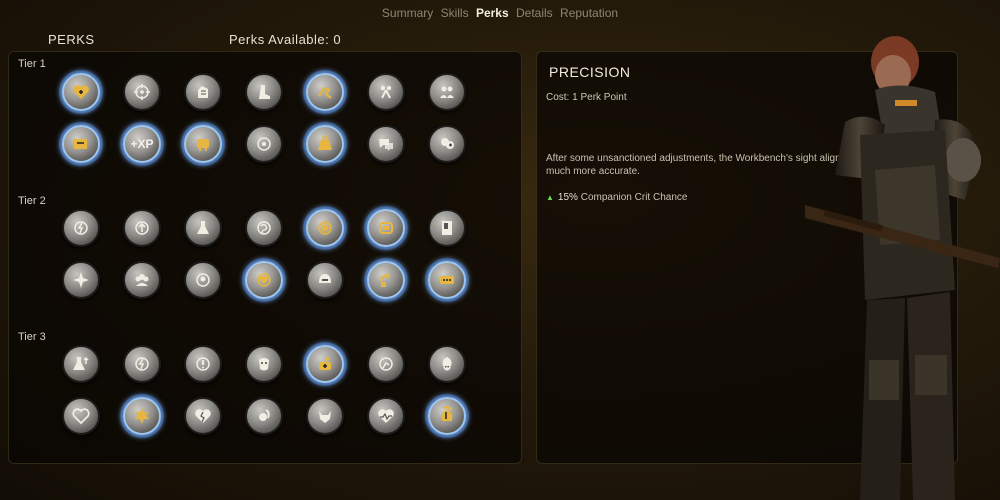  I want to click on starburst-icon, so click(81, 280).